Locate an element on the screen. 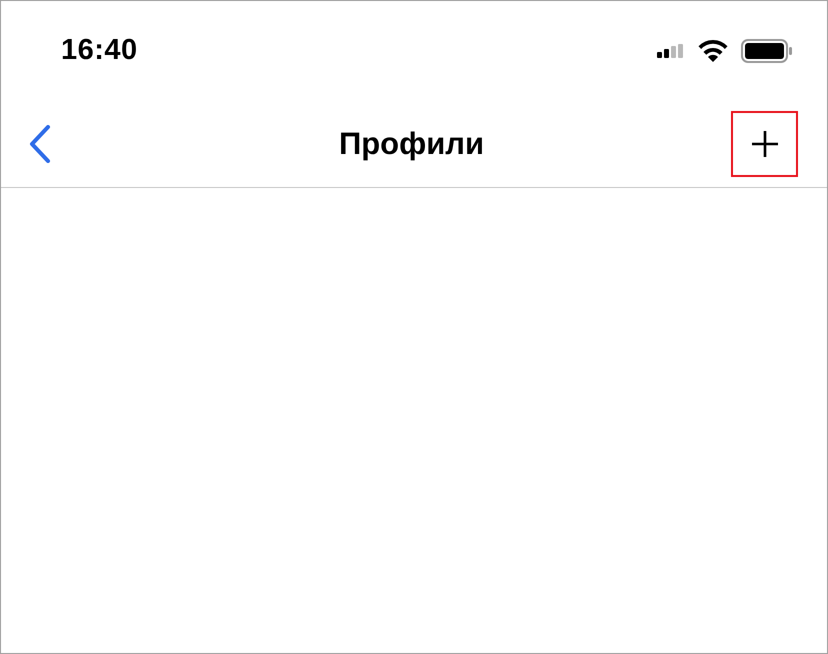 The height and width of the screenshot is (654, 828). wifi-icon is located at coordinates (713, 51).